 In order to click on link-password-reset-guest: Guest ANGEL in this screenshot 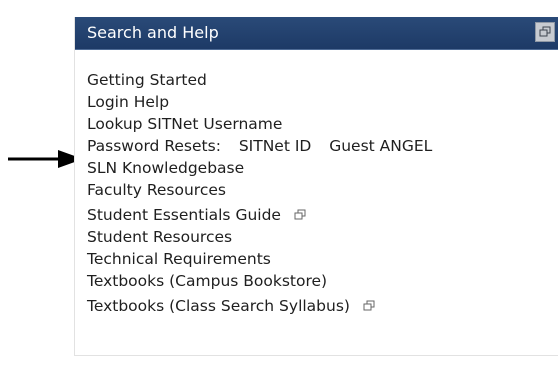, I will do `click(380, 146)`.